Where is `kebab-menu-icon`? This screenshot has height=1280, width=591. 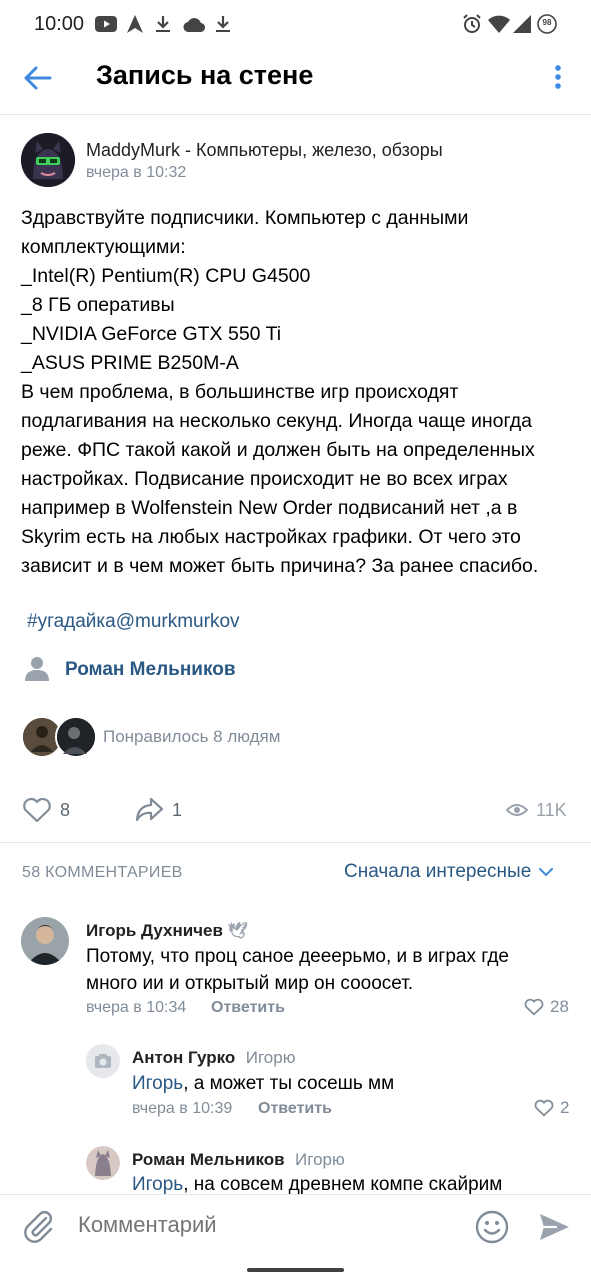 kebab-menu-icon is located at coordinates (558, 77).